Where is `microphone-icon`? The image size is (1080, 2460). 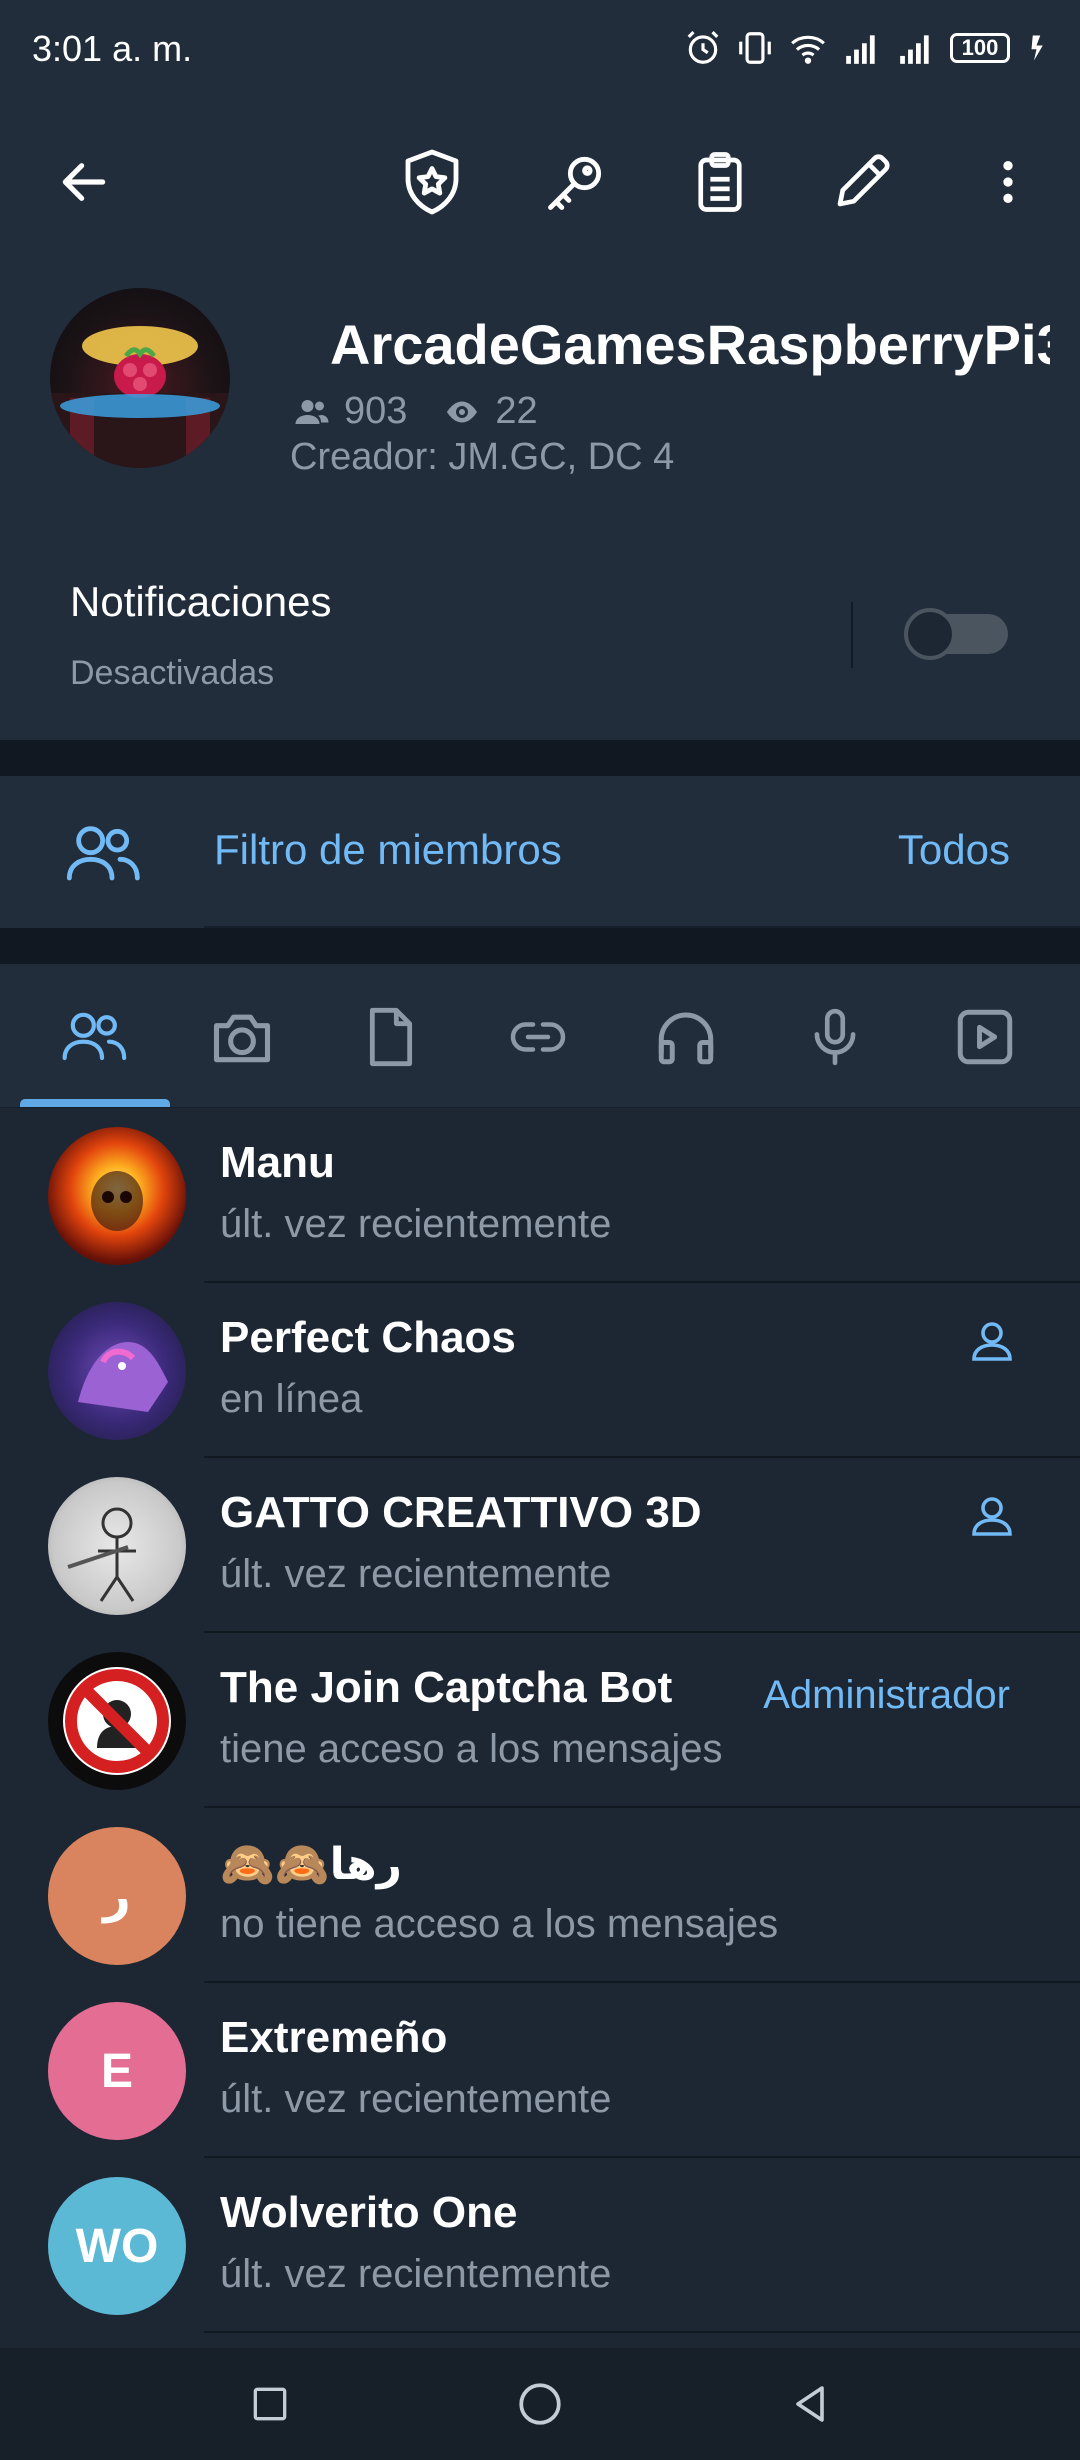
microphone-icon is located at coordinates (835, 1037).